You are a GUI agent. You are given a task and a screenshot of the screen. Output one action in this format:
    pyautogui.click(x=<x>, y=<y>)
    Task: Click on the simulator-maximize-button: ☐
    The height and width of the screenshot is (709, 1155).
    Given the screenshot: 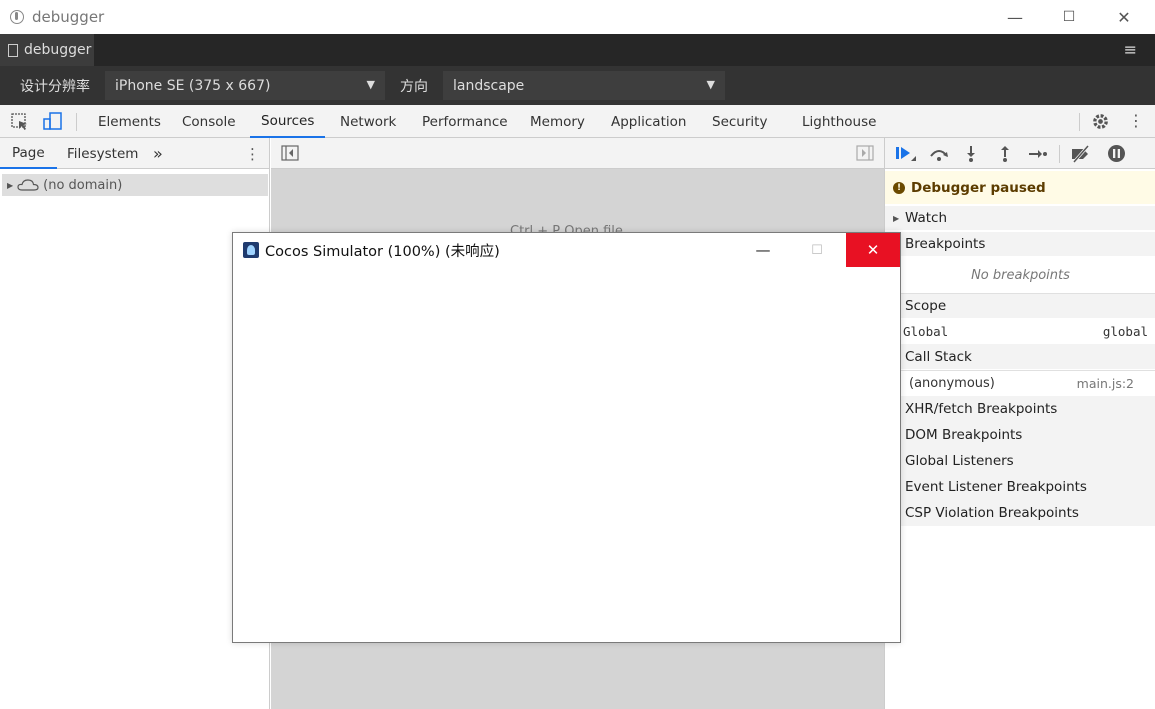 What is the action you would take?
    pyautogui.click(x=817, y=250)
    